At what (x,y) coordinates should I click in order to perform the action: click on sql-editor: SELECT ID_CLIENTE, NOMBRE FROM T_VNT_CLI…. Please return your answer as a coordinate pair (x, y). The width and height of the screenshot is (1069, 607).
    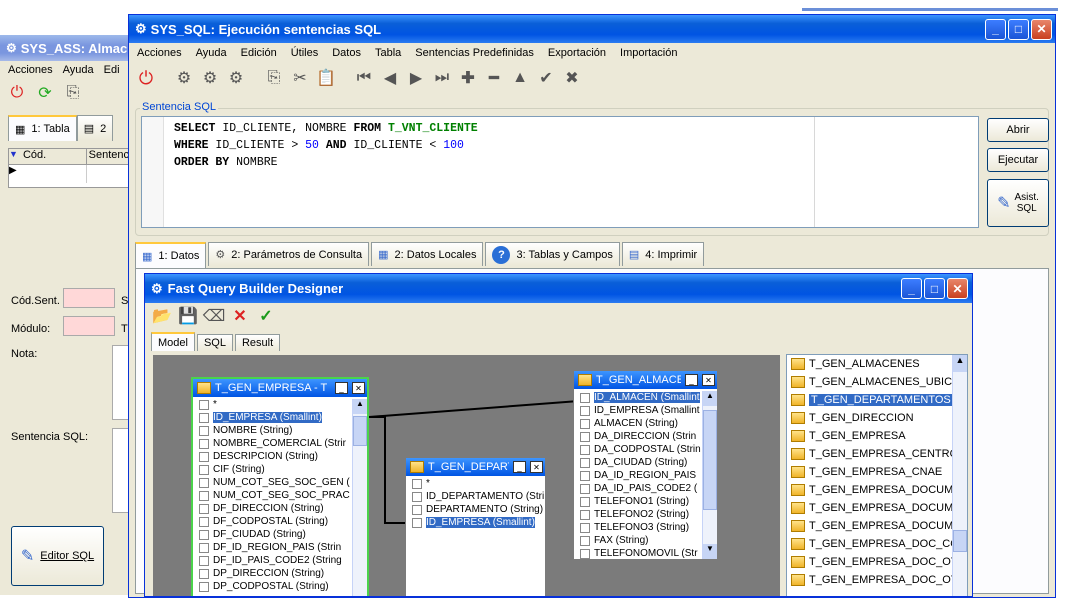
    Looking at the image, I should click on (560, 172).